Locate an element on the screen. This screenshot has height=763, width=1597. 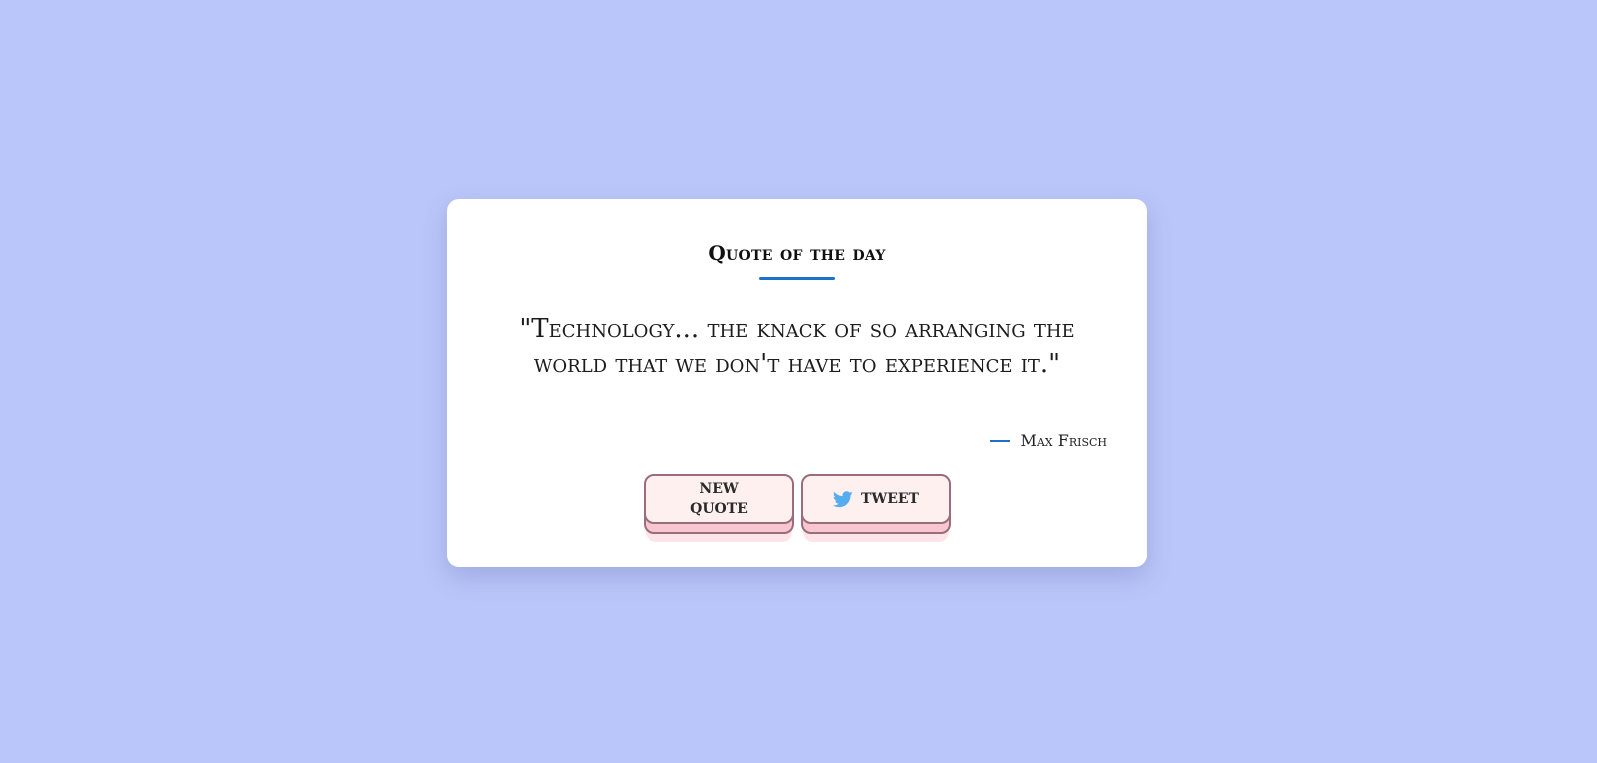
author-dash is located at coordinates (1000, 440).